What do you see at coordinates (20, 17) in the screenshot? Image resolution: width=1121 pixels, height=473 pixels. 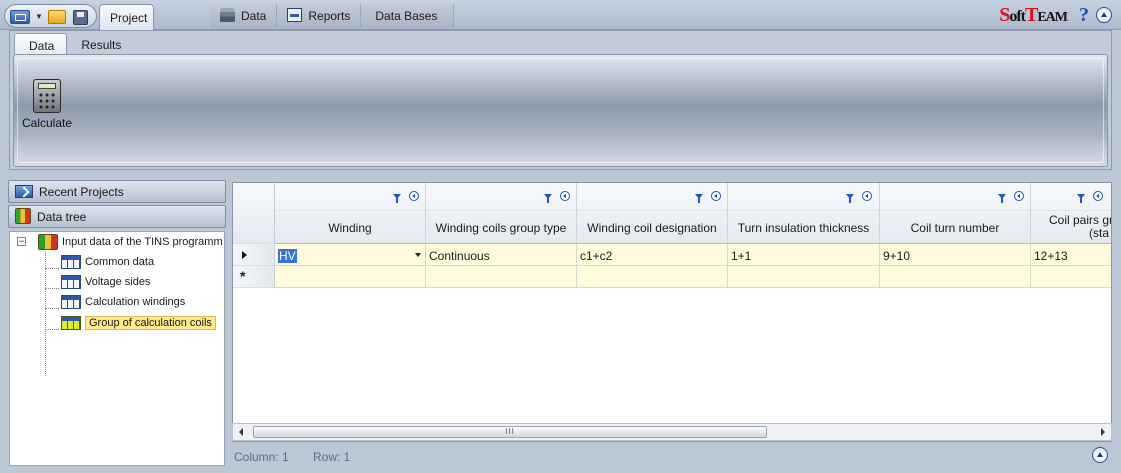 I see `application-menu-button` at bounding box center [20, 17].